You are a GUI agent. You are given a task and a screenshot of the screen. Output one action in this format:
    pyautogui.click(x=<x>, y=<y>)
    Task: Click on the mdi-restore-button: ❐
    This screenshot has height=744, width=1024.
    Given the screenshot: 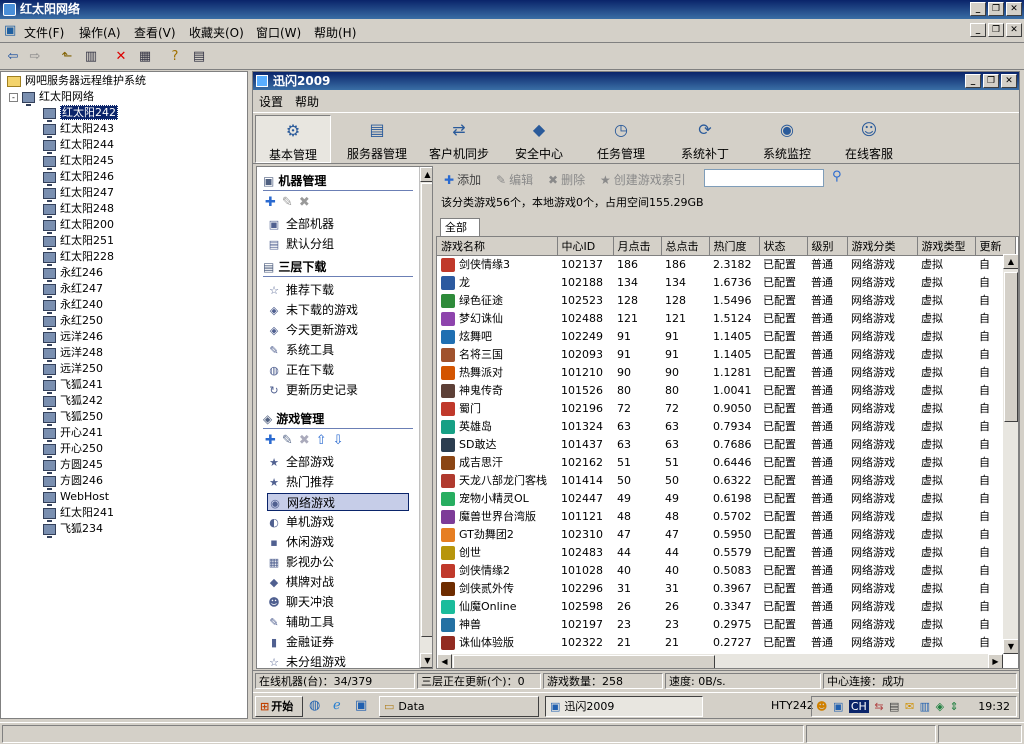 What is the action you would take?
    pyautogui.click(x=996, y=30)
    